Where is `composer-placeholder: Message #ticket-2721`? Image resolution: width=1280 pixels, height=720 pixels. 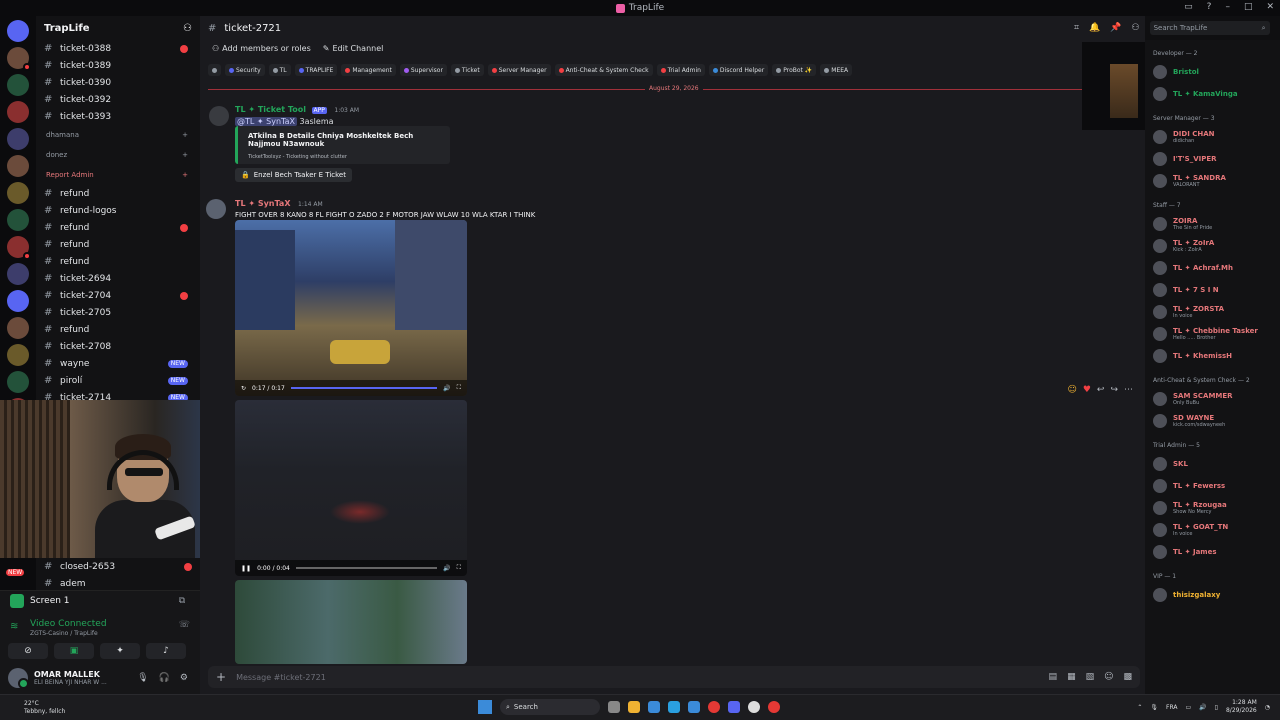
composer-placeholder: Message #ticket-2721 is located at coordinates (281, 677).